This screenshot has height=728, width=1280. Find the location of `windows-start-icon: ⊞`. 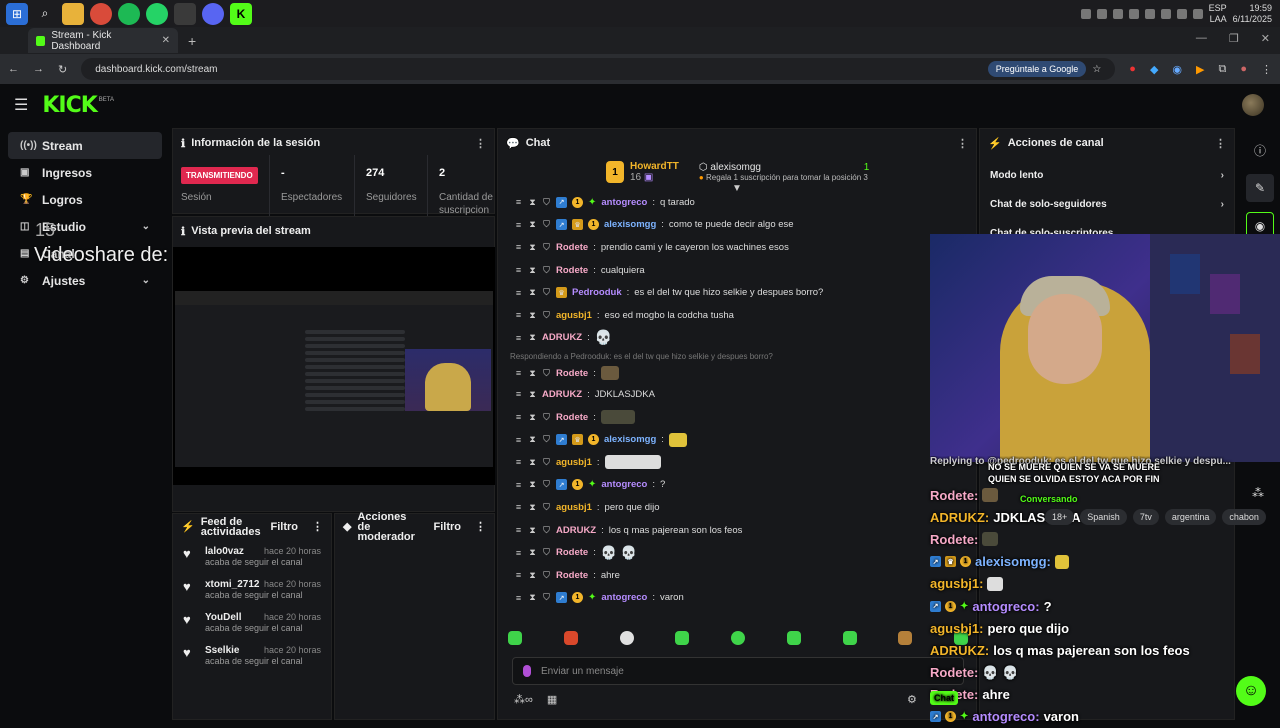

windows-start-icon: ⊞ is located at coordinates (17, 13).